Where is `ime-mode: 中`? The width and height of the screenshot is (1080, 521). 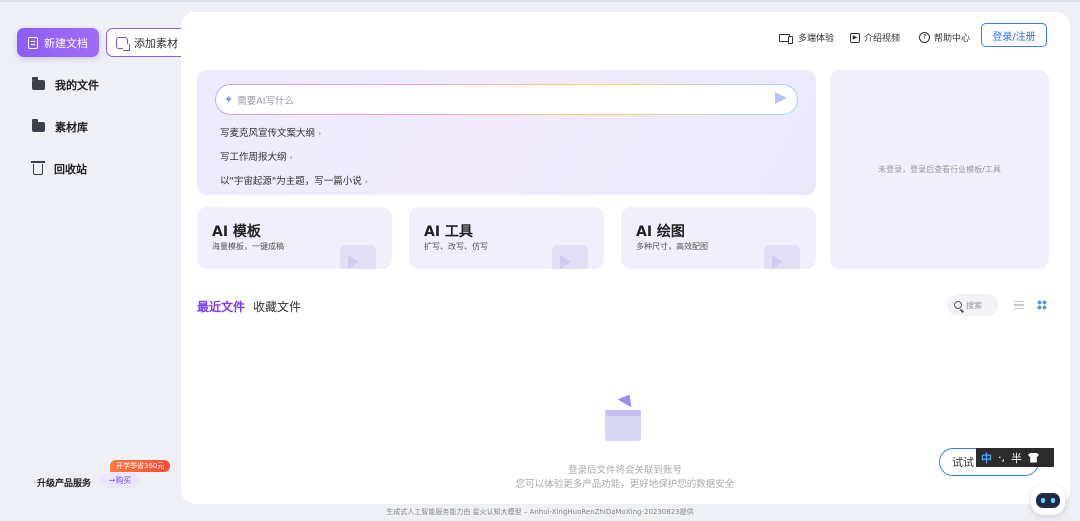 ime-mode: 中 is located at coordinates (986, 458).